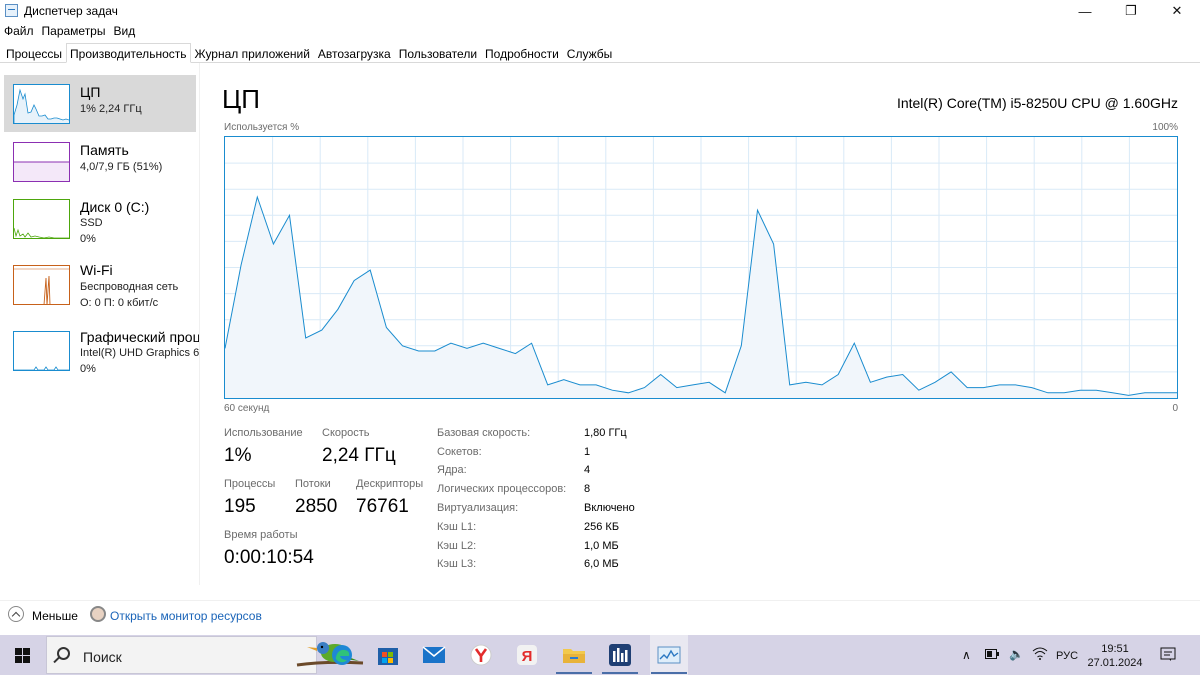  I want to click on close-button: ✕, so click(1177, 11).